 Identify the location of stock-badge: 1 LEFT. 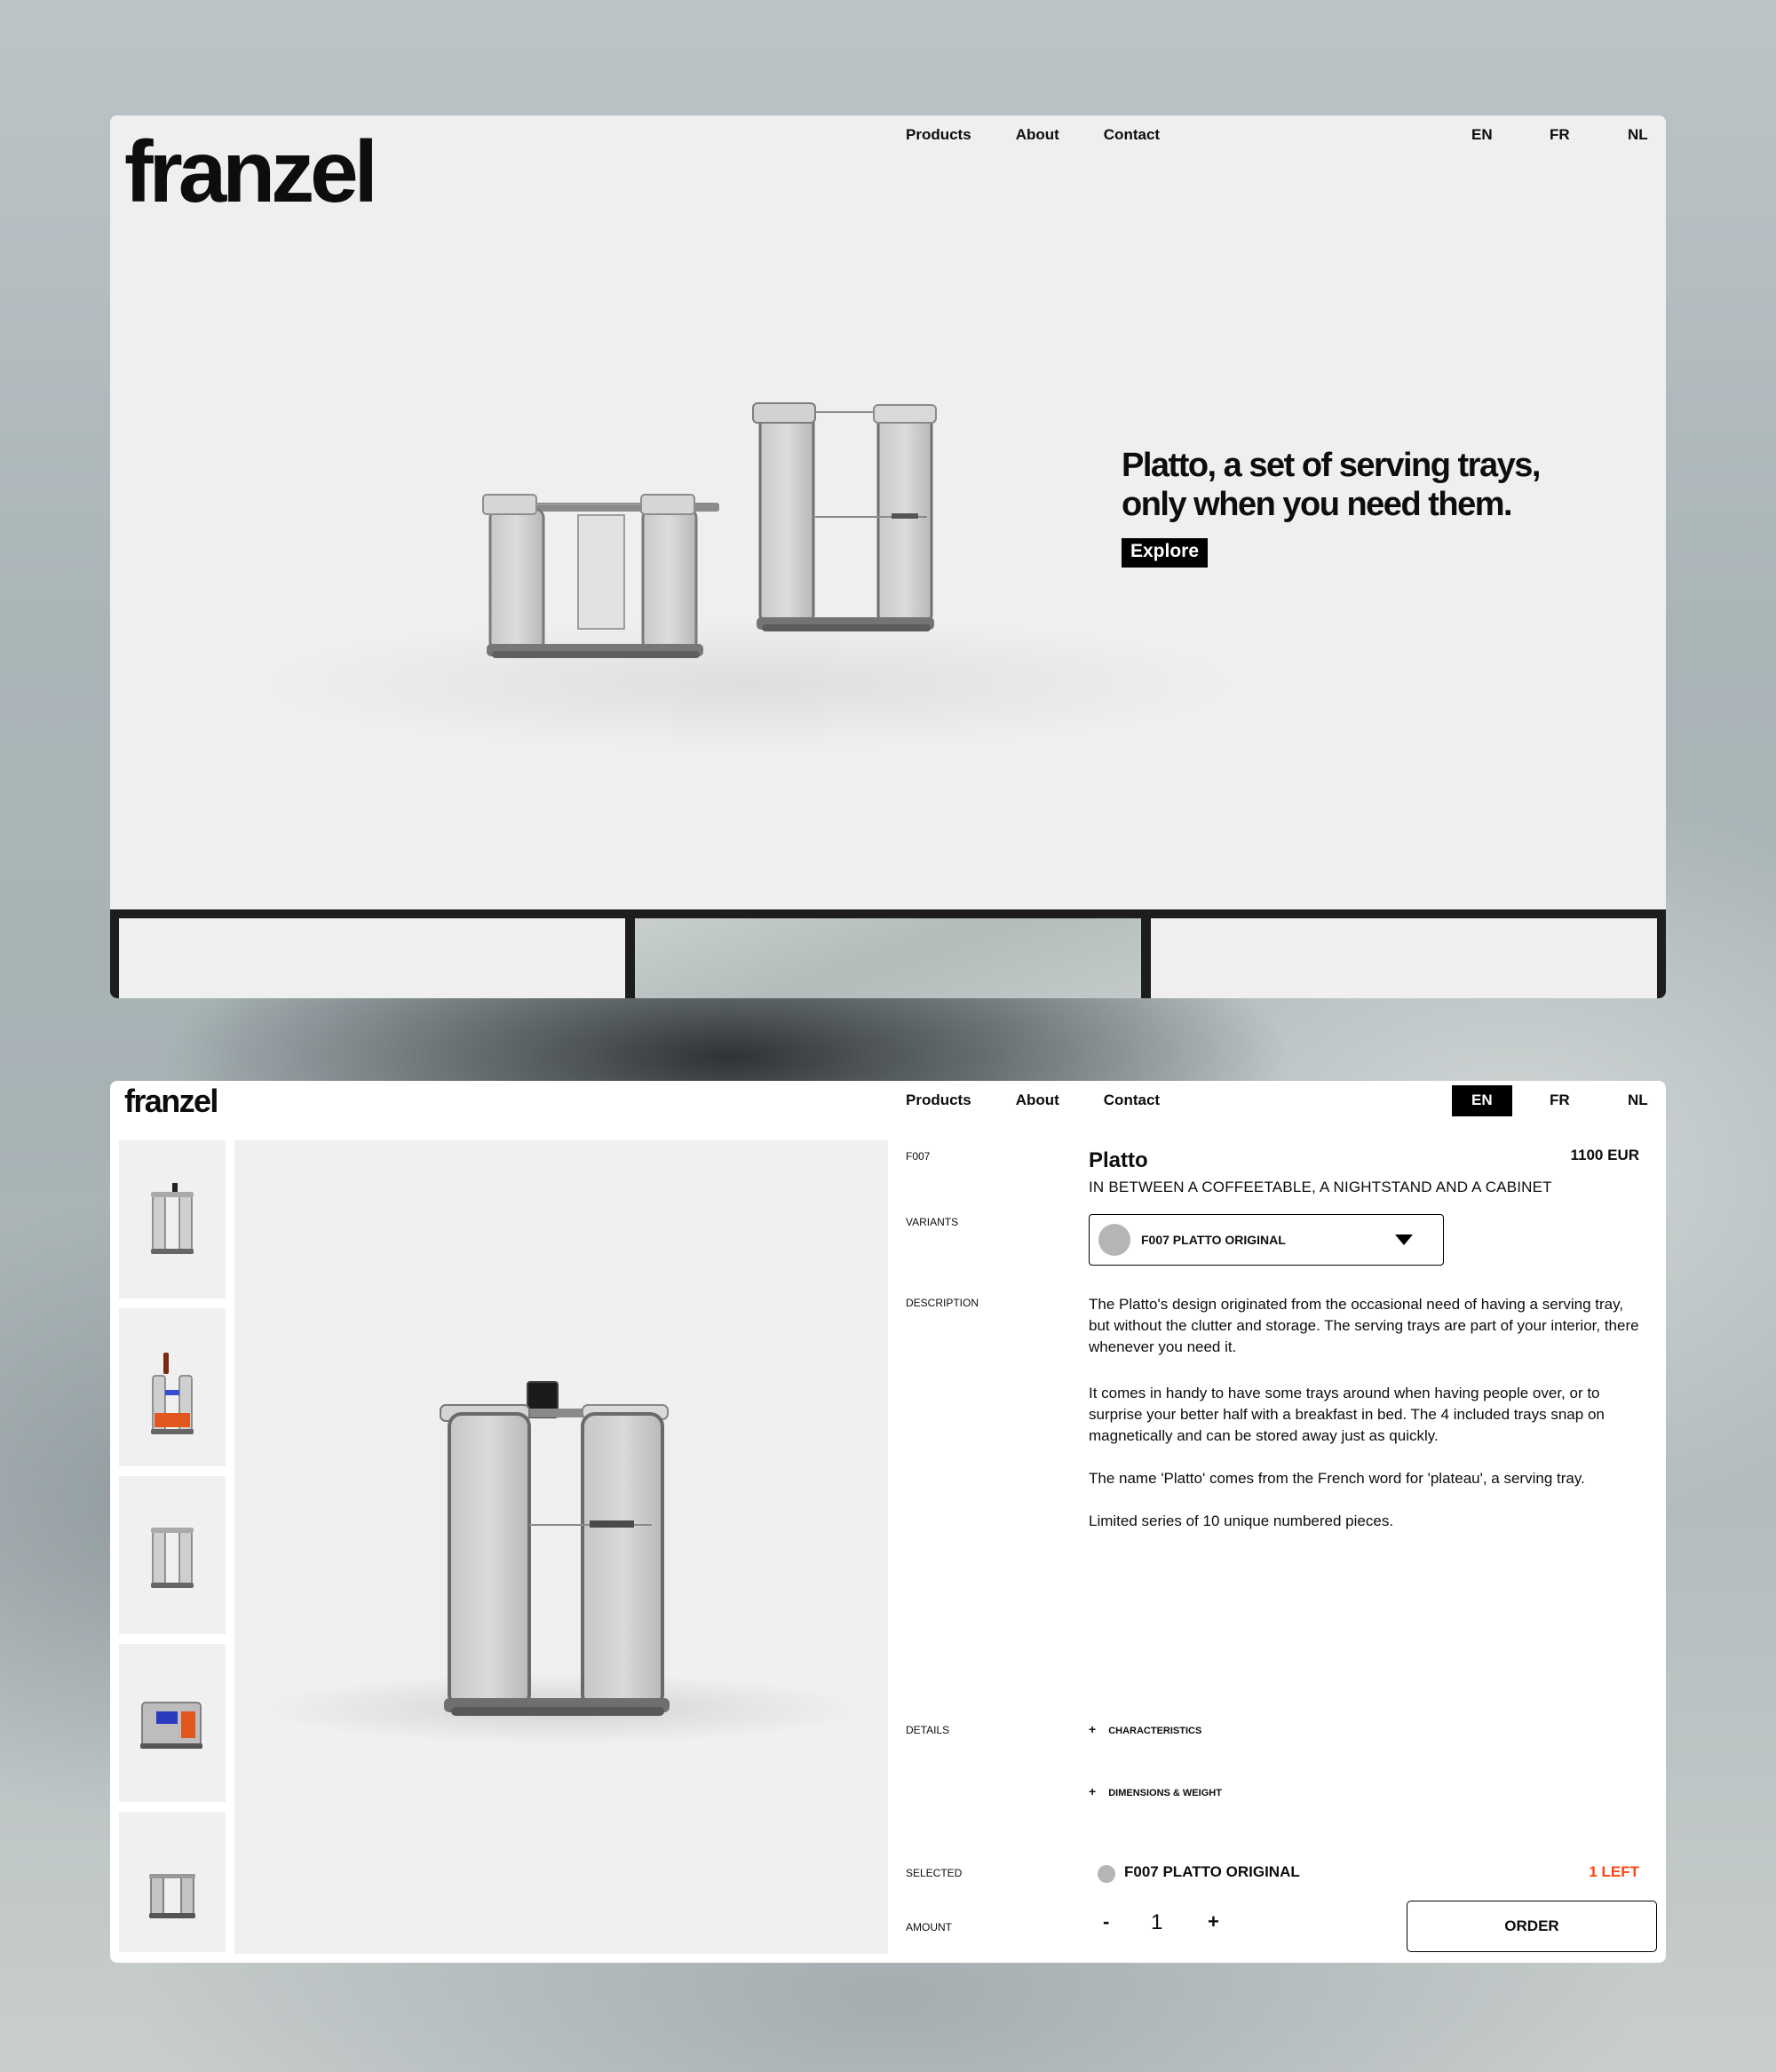
(1614, 1872).